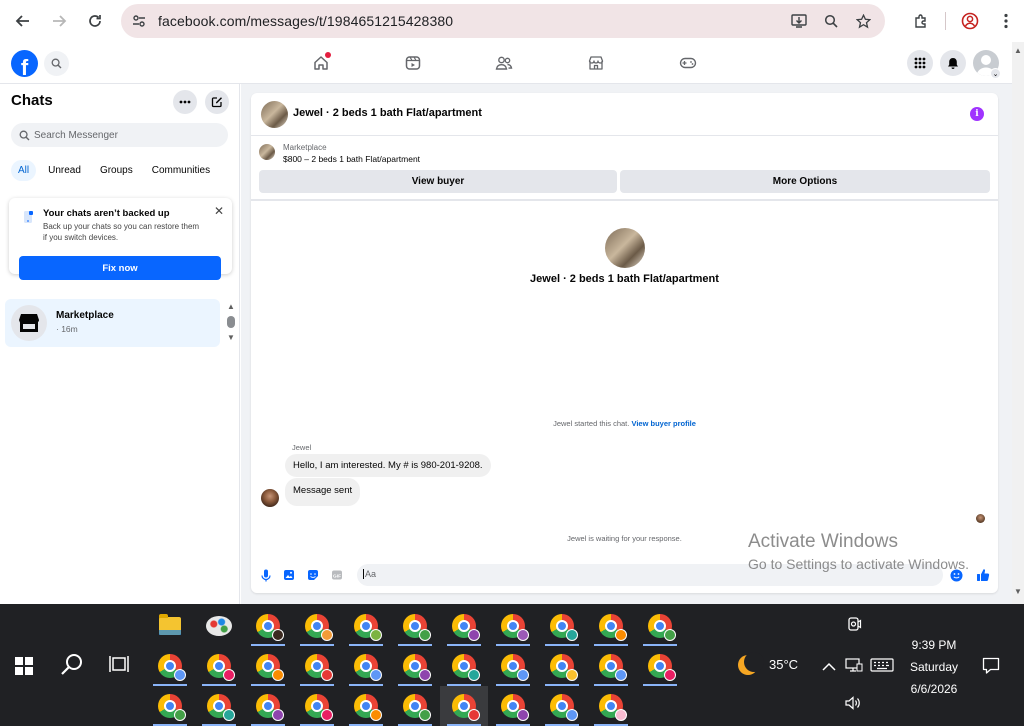 The image size is (1024, 726). Describe the element at coordinates (596, 63) in the screenshot. I see `marketplace-tab` at that location.